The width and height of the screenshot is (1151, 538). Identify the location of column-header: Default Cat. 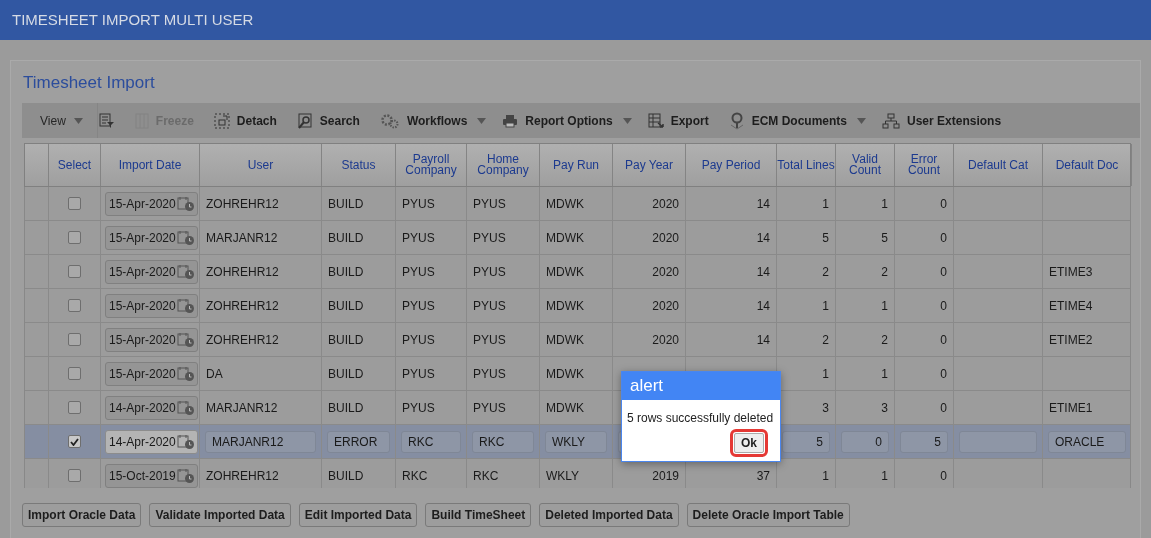
(998, 165).